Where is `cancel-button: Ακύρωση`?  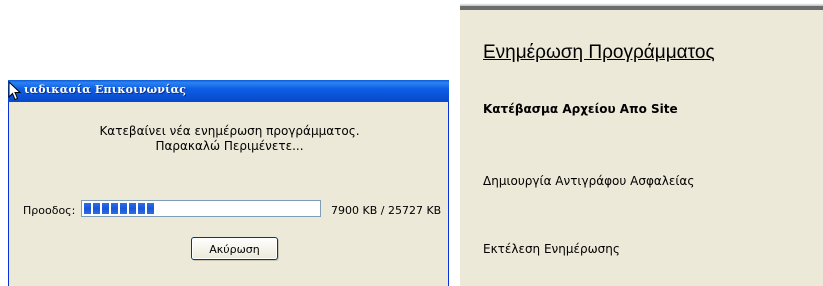
cancel-button: Ακύρωση is located at coordinates (234, 248).